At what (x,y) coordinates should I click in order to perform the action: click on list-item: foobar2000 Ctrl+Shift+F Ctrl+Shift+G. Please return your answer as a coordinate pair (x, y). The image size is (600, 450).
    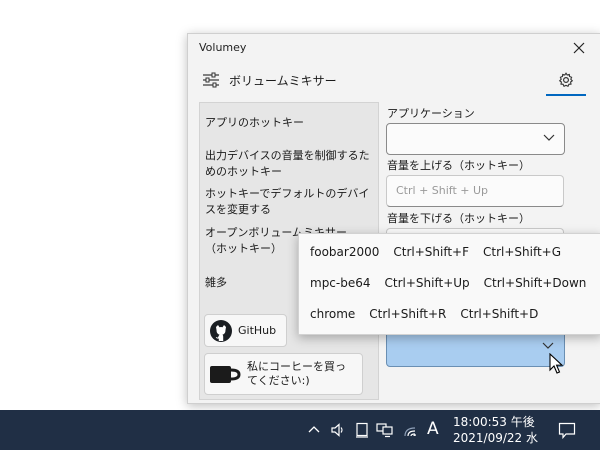
    Looking at the image, I should click on (442, 254).